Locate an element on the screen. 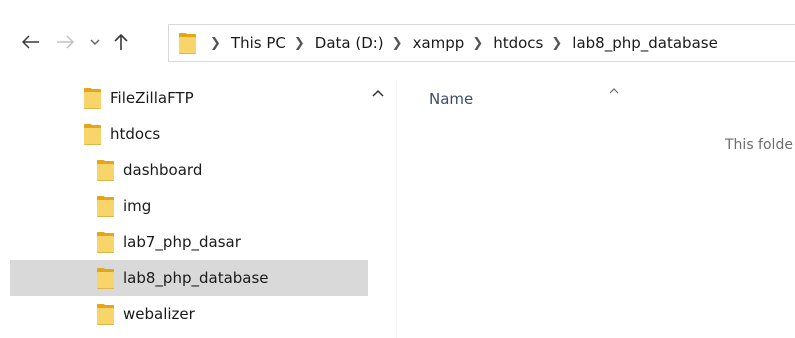  forward-arrow-icon is located at coordinates (65, 42).